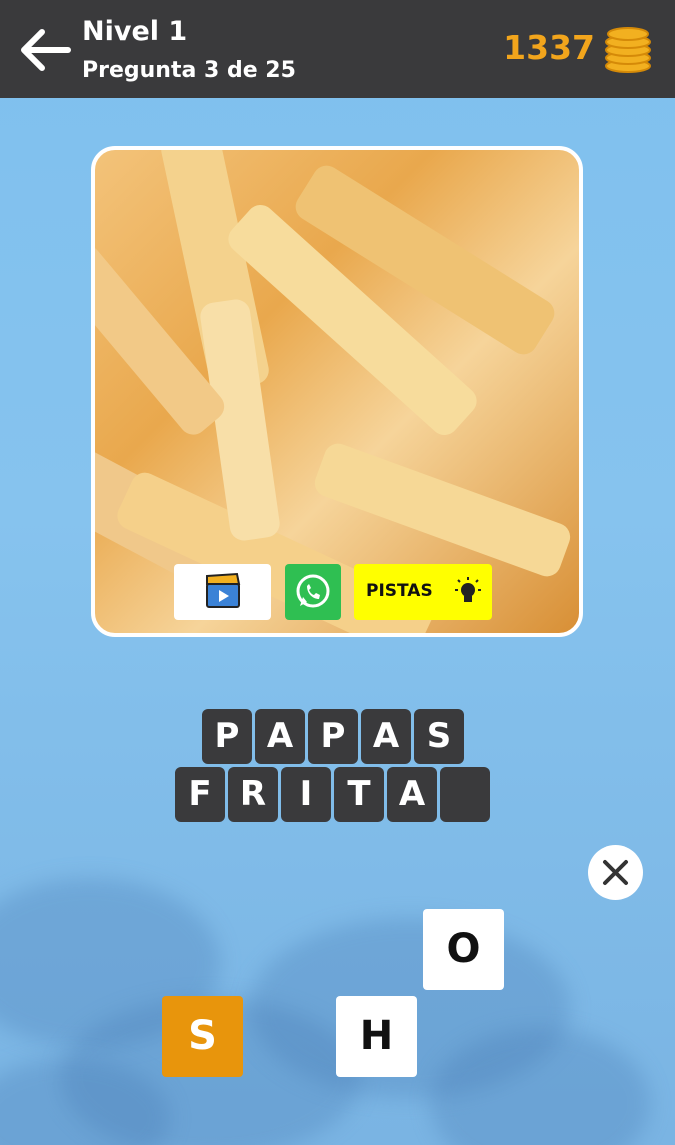 This screenshot has height=1145, width=675. I want to click on question-counter: Pregunta 3 de 25, so click(189, 70).